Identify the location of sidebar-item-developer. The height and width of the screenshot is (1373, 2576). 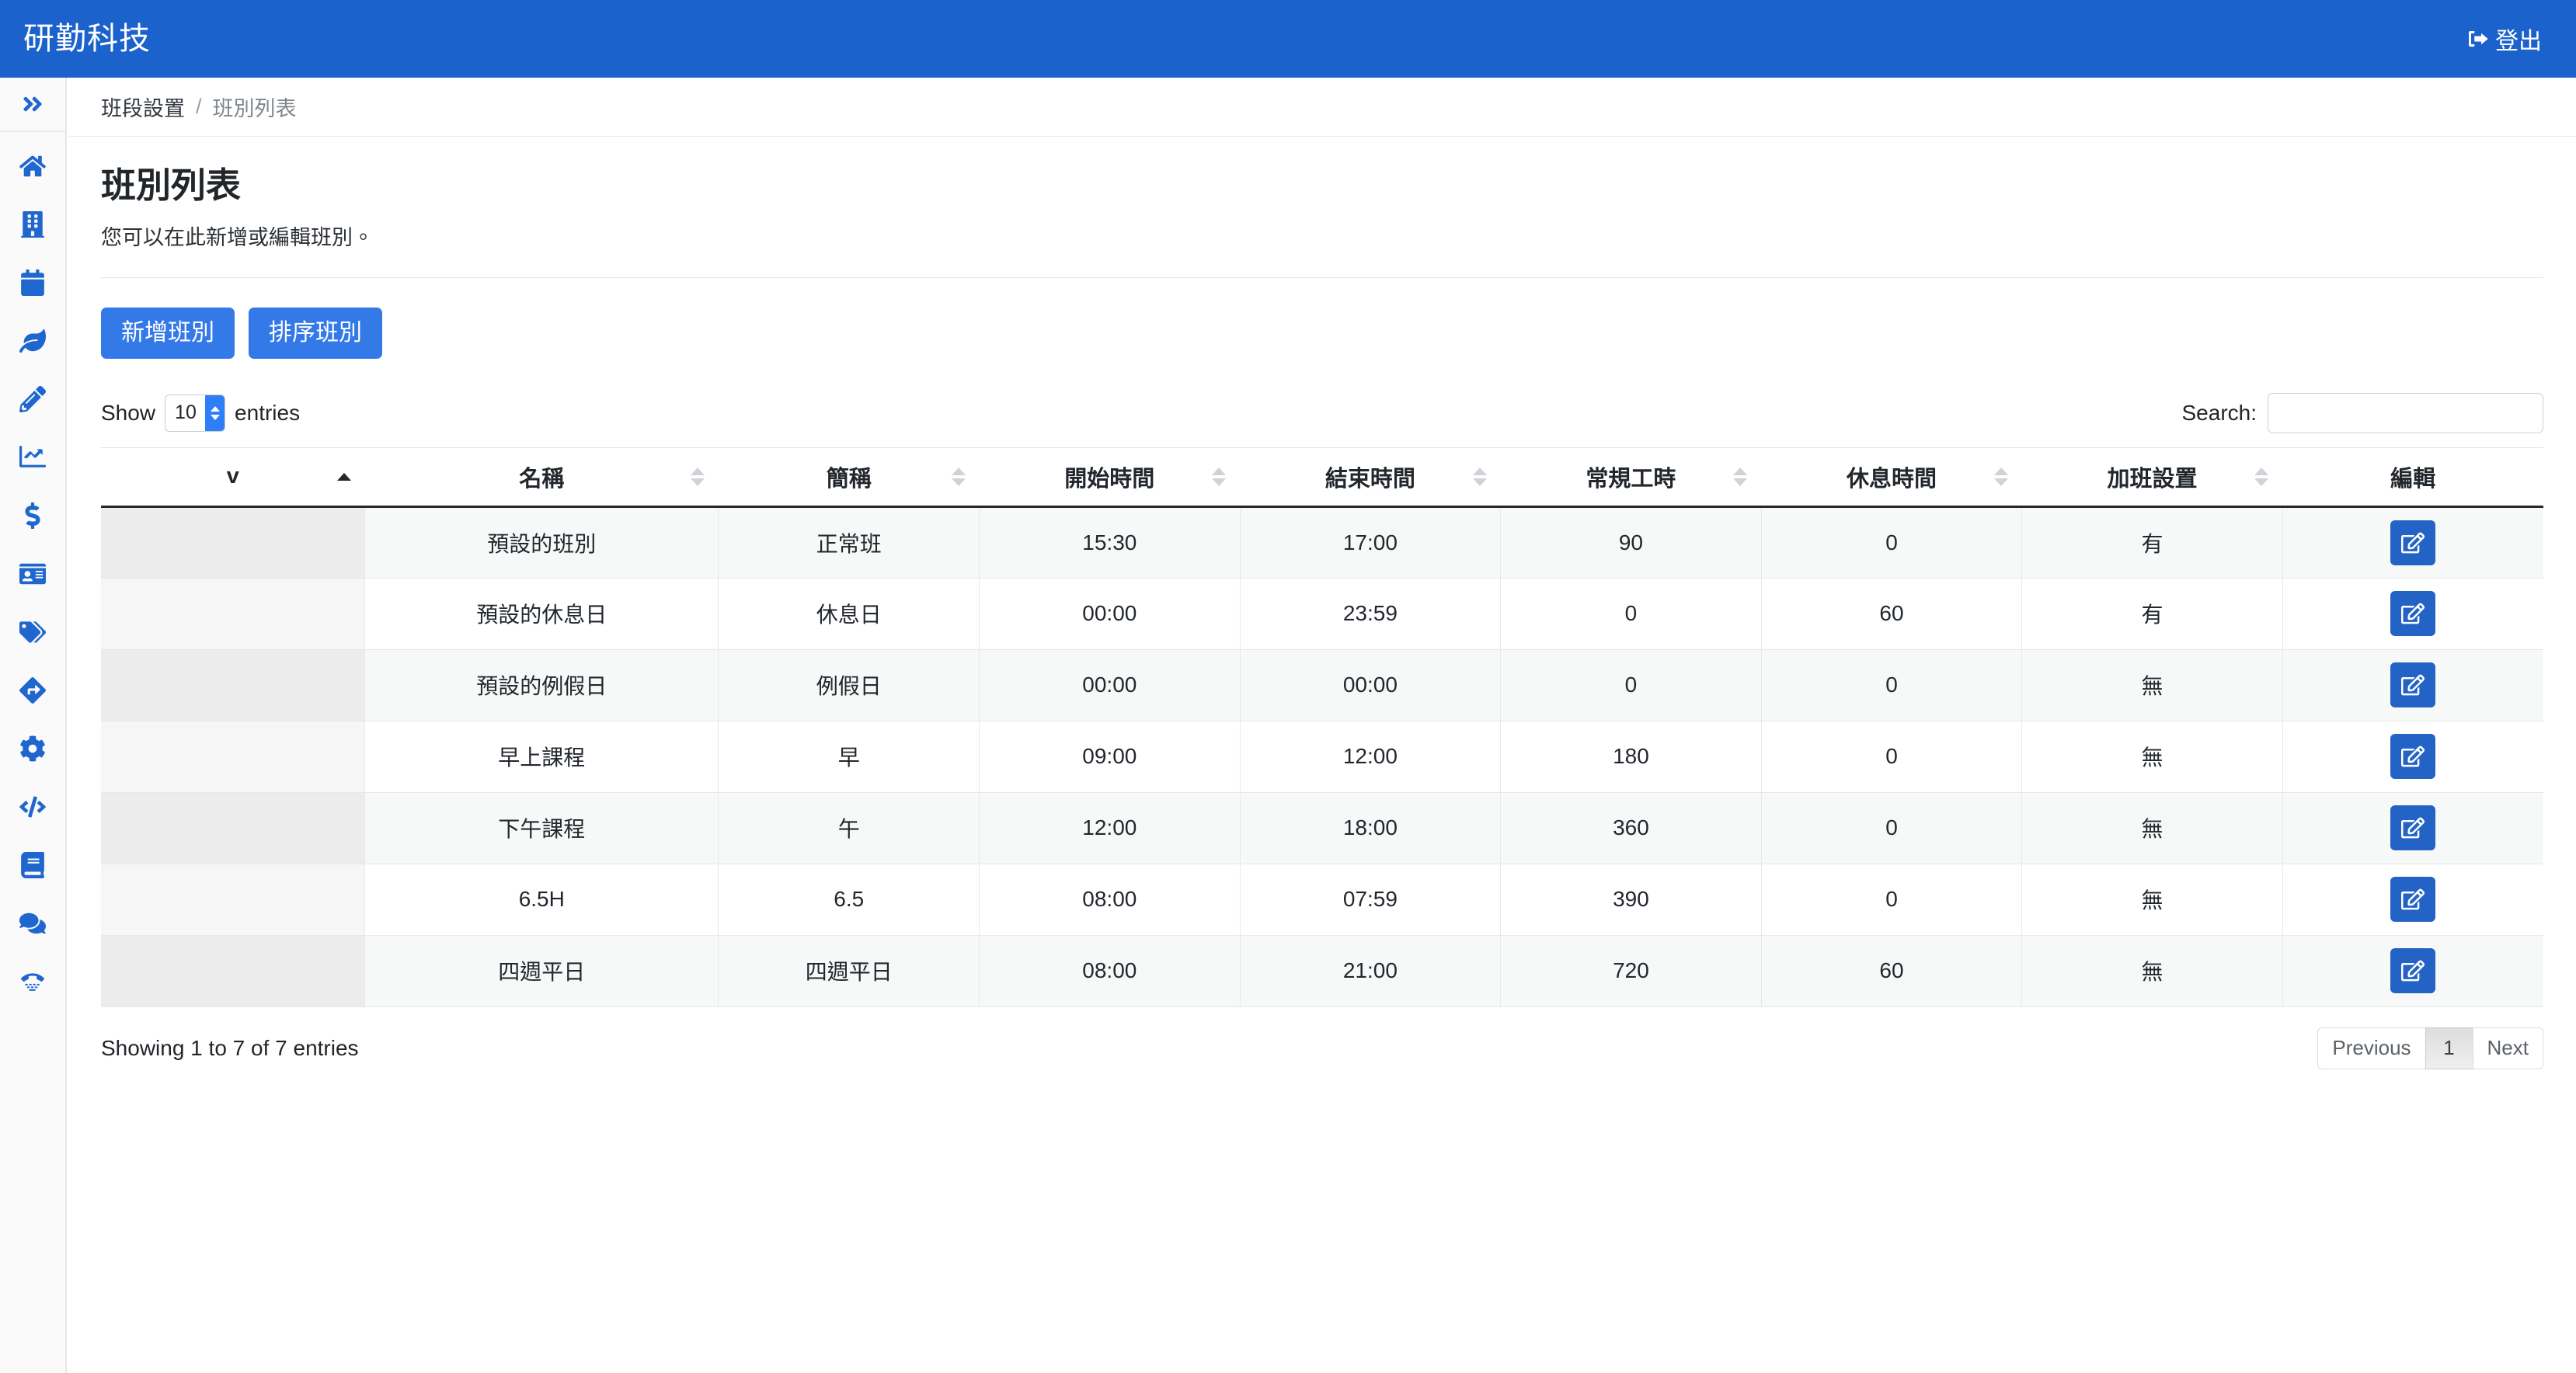
(32, 806).